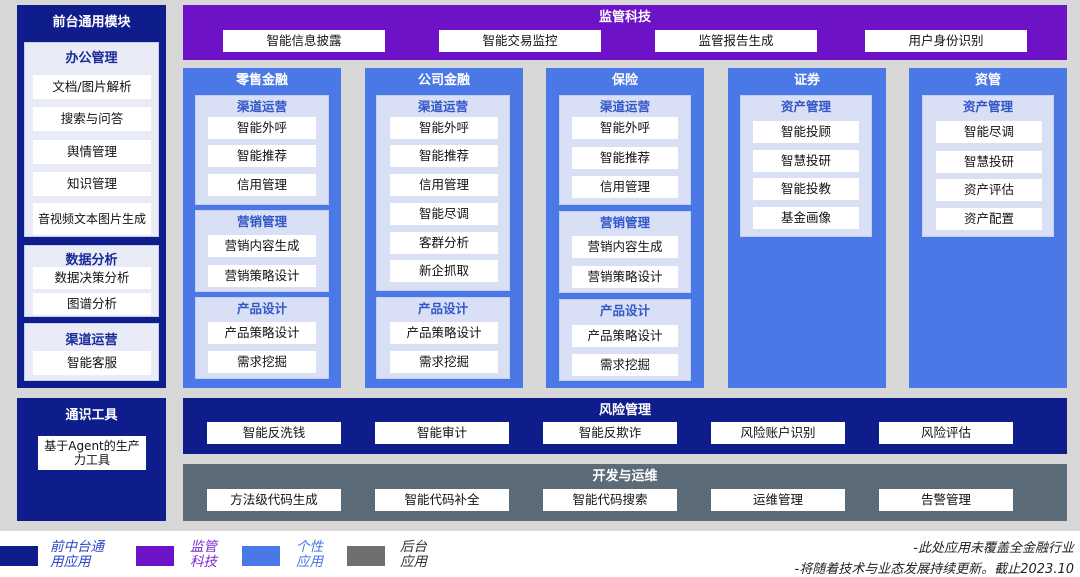 The width and height of the screenshot is (1080, 577). I want to click on corporate-product-group: 产品设计 产品策略设计 需求挖掘, so click(443, 338).